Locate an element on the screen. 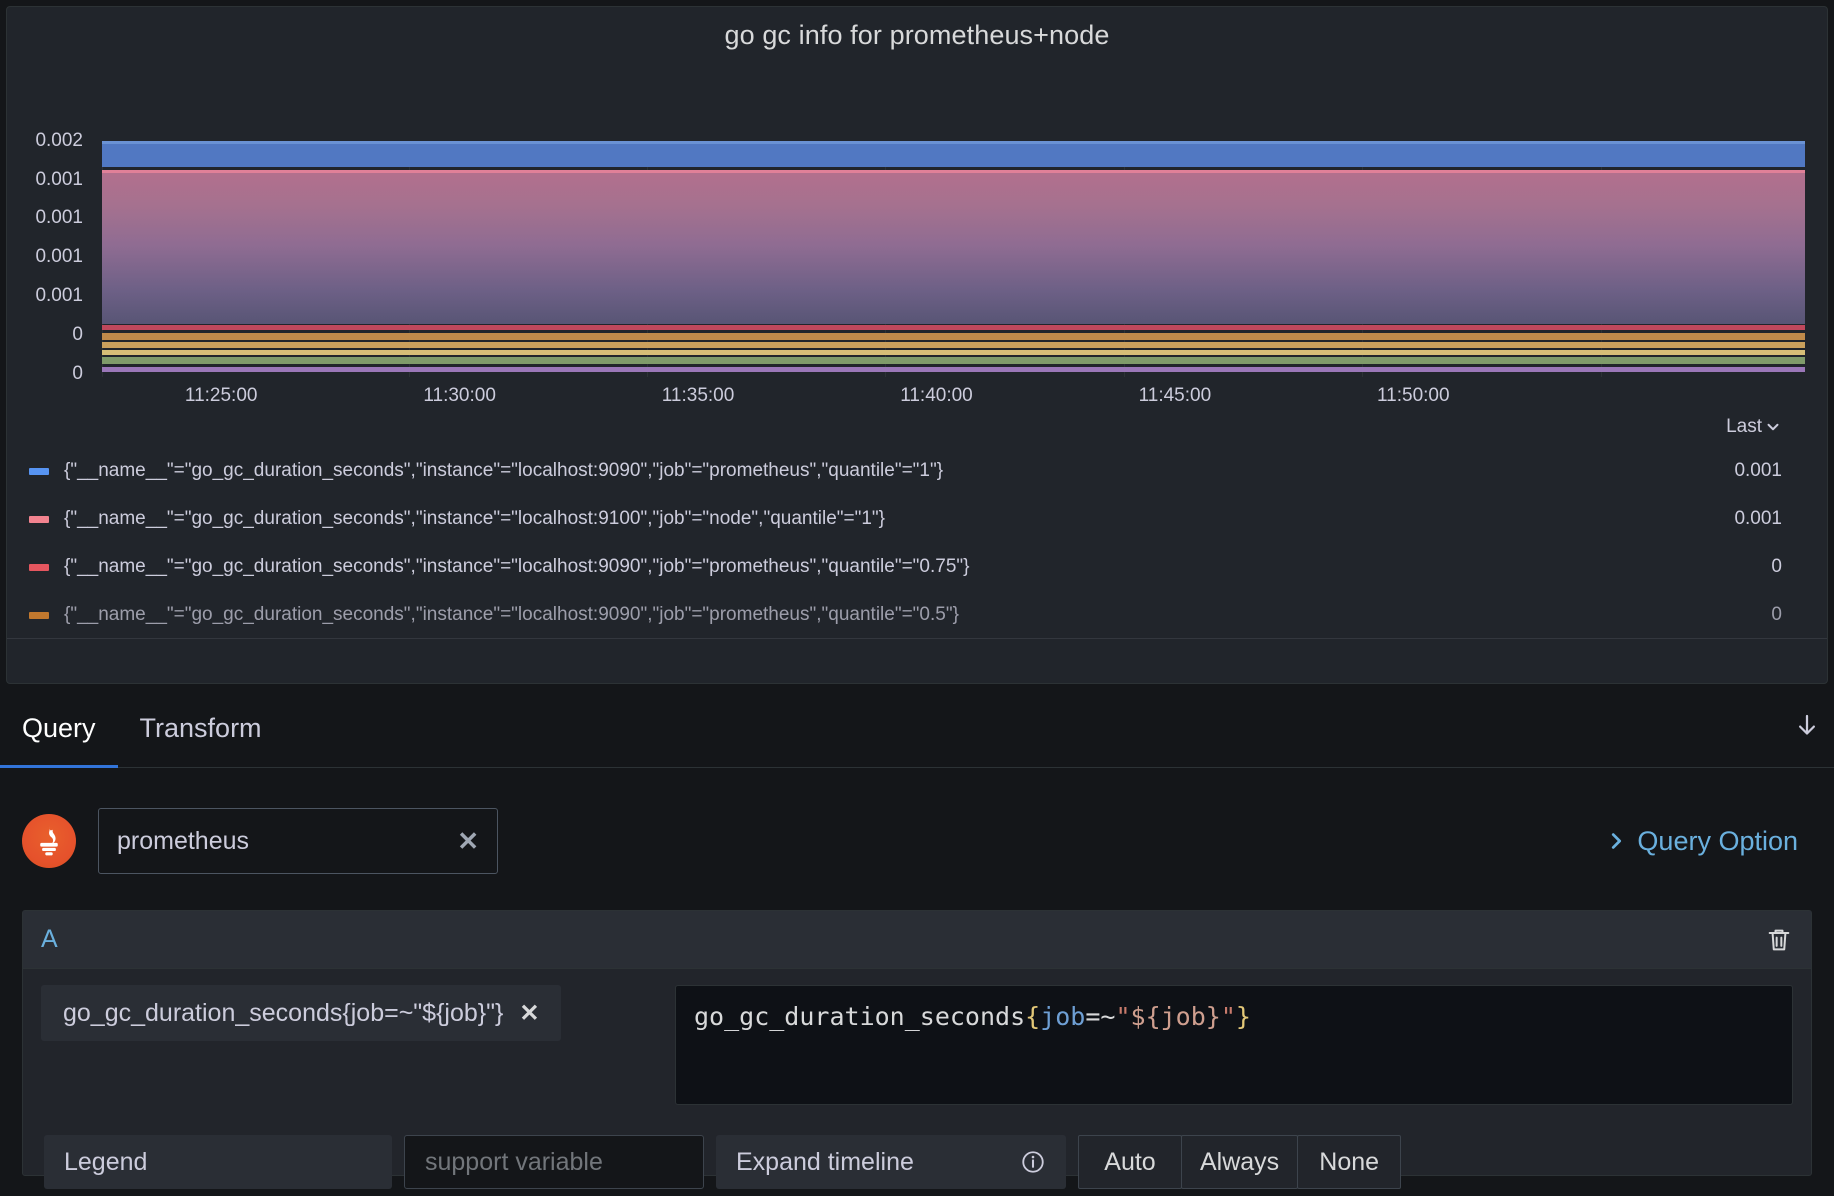 The height and width of the screenshot is (1196, 1834). info-circle-icon is located at coordinates (1033, 1162).